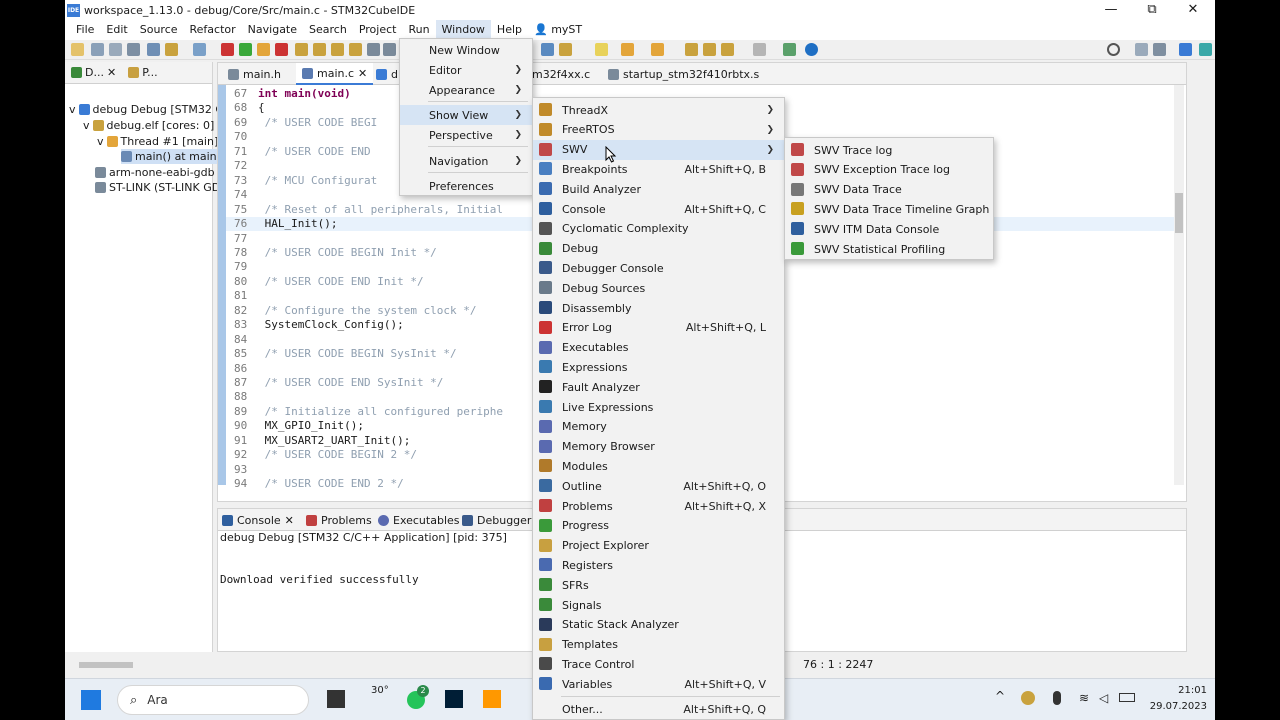 The width and height of the screenshot is (1280, 720). I want to click on task-view-icon, so click(336, 699).